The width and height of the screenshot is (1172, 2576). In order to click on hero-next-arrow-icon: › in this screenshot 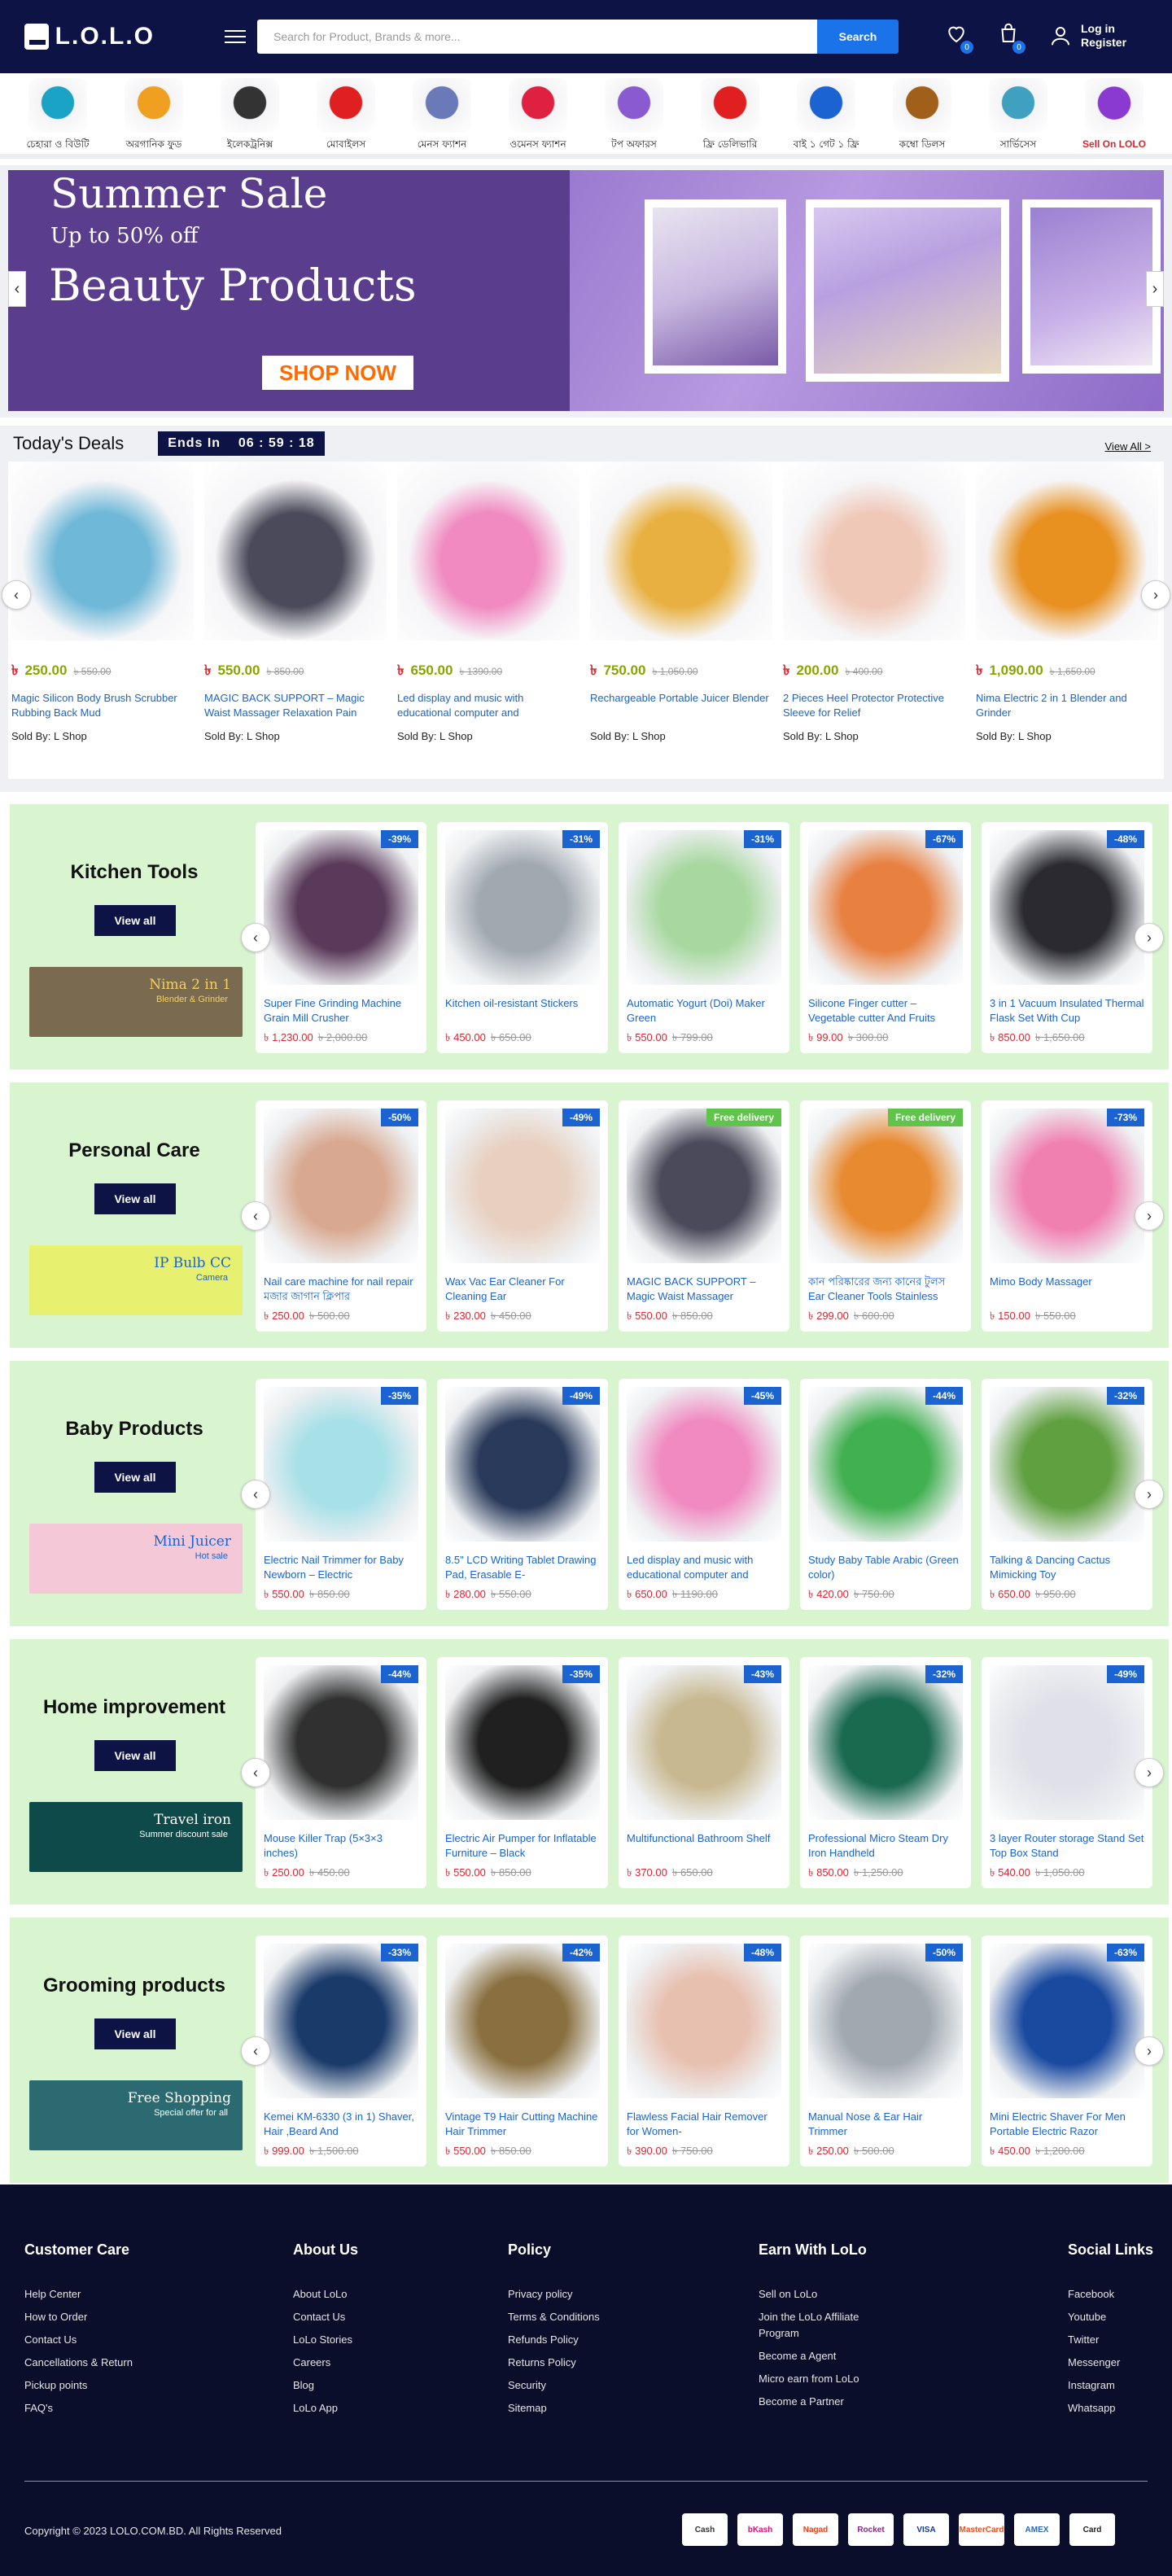, I will do `click(1155, 289)`.